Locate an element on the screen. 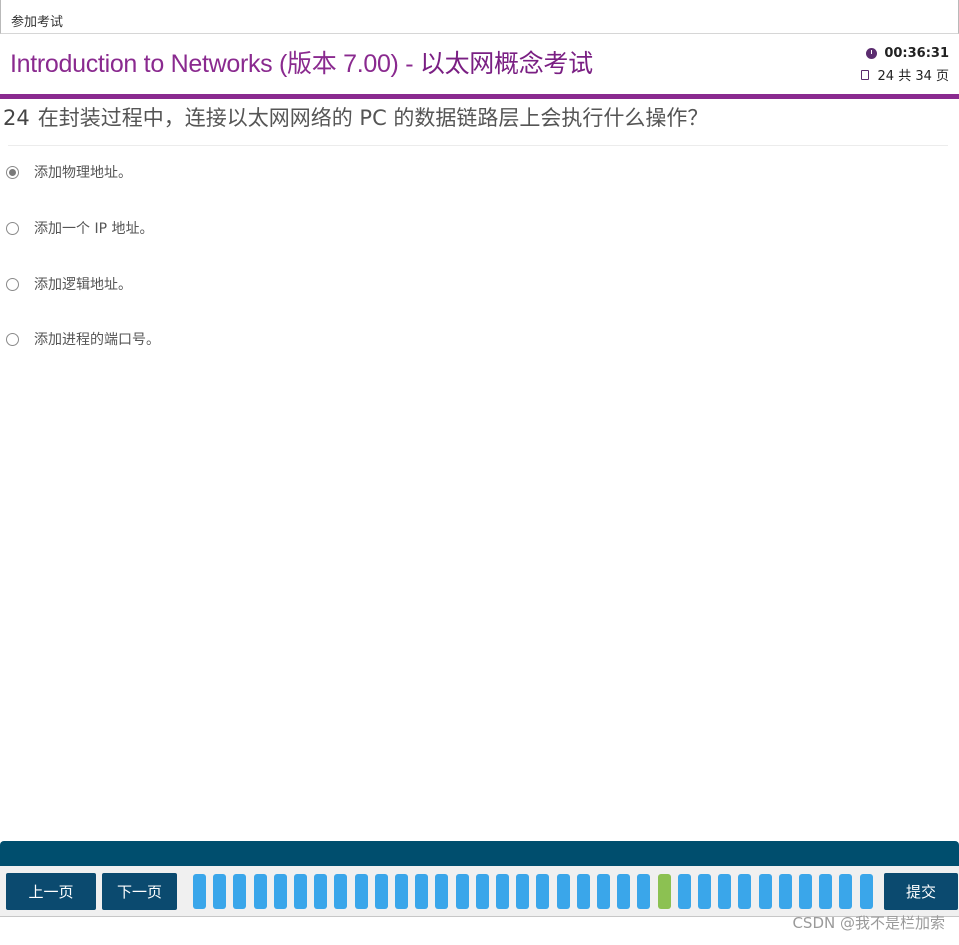  clock-icon is located at coordinates (872, 53).